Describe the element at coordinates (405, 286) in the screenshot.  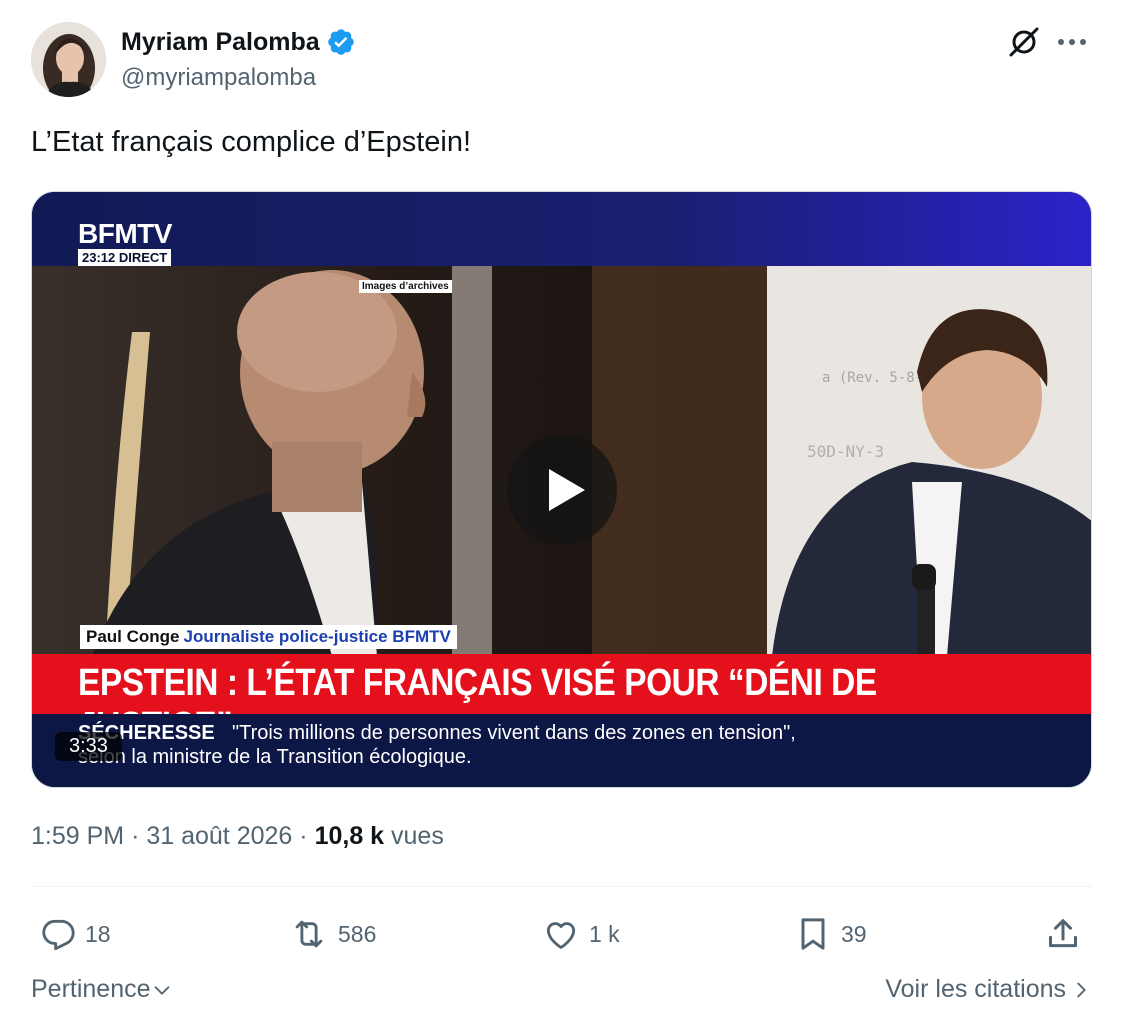
I see `archive-tag: Images d’archives` at that location.